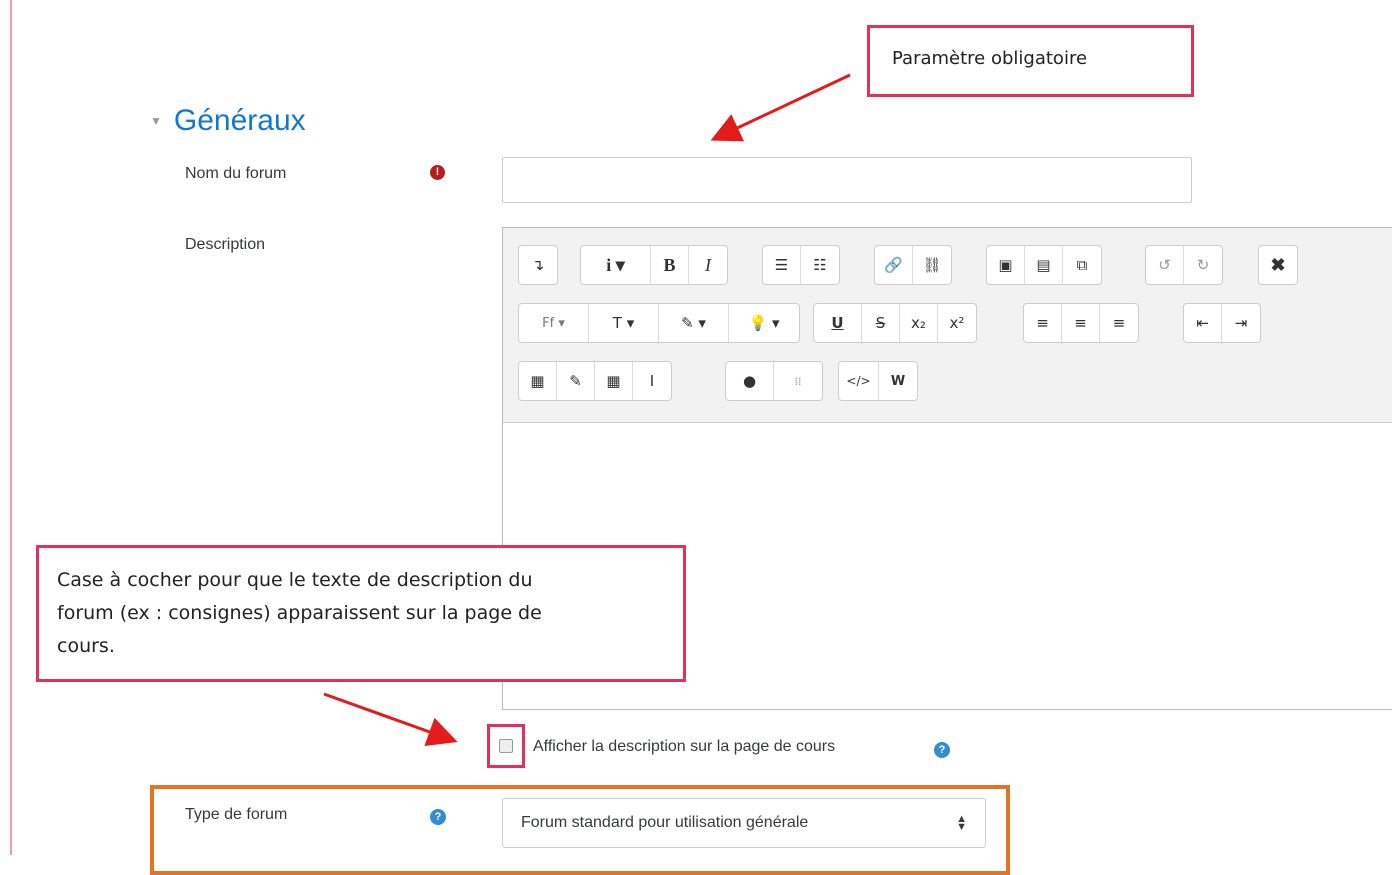  Describe the element at coordinates (1043, 323) in the screenshot. I see `align-left-button: ≡` at that location.